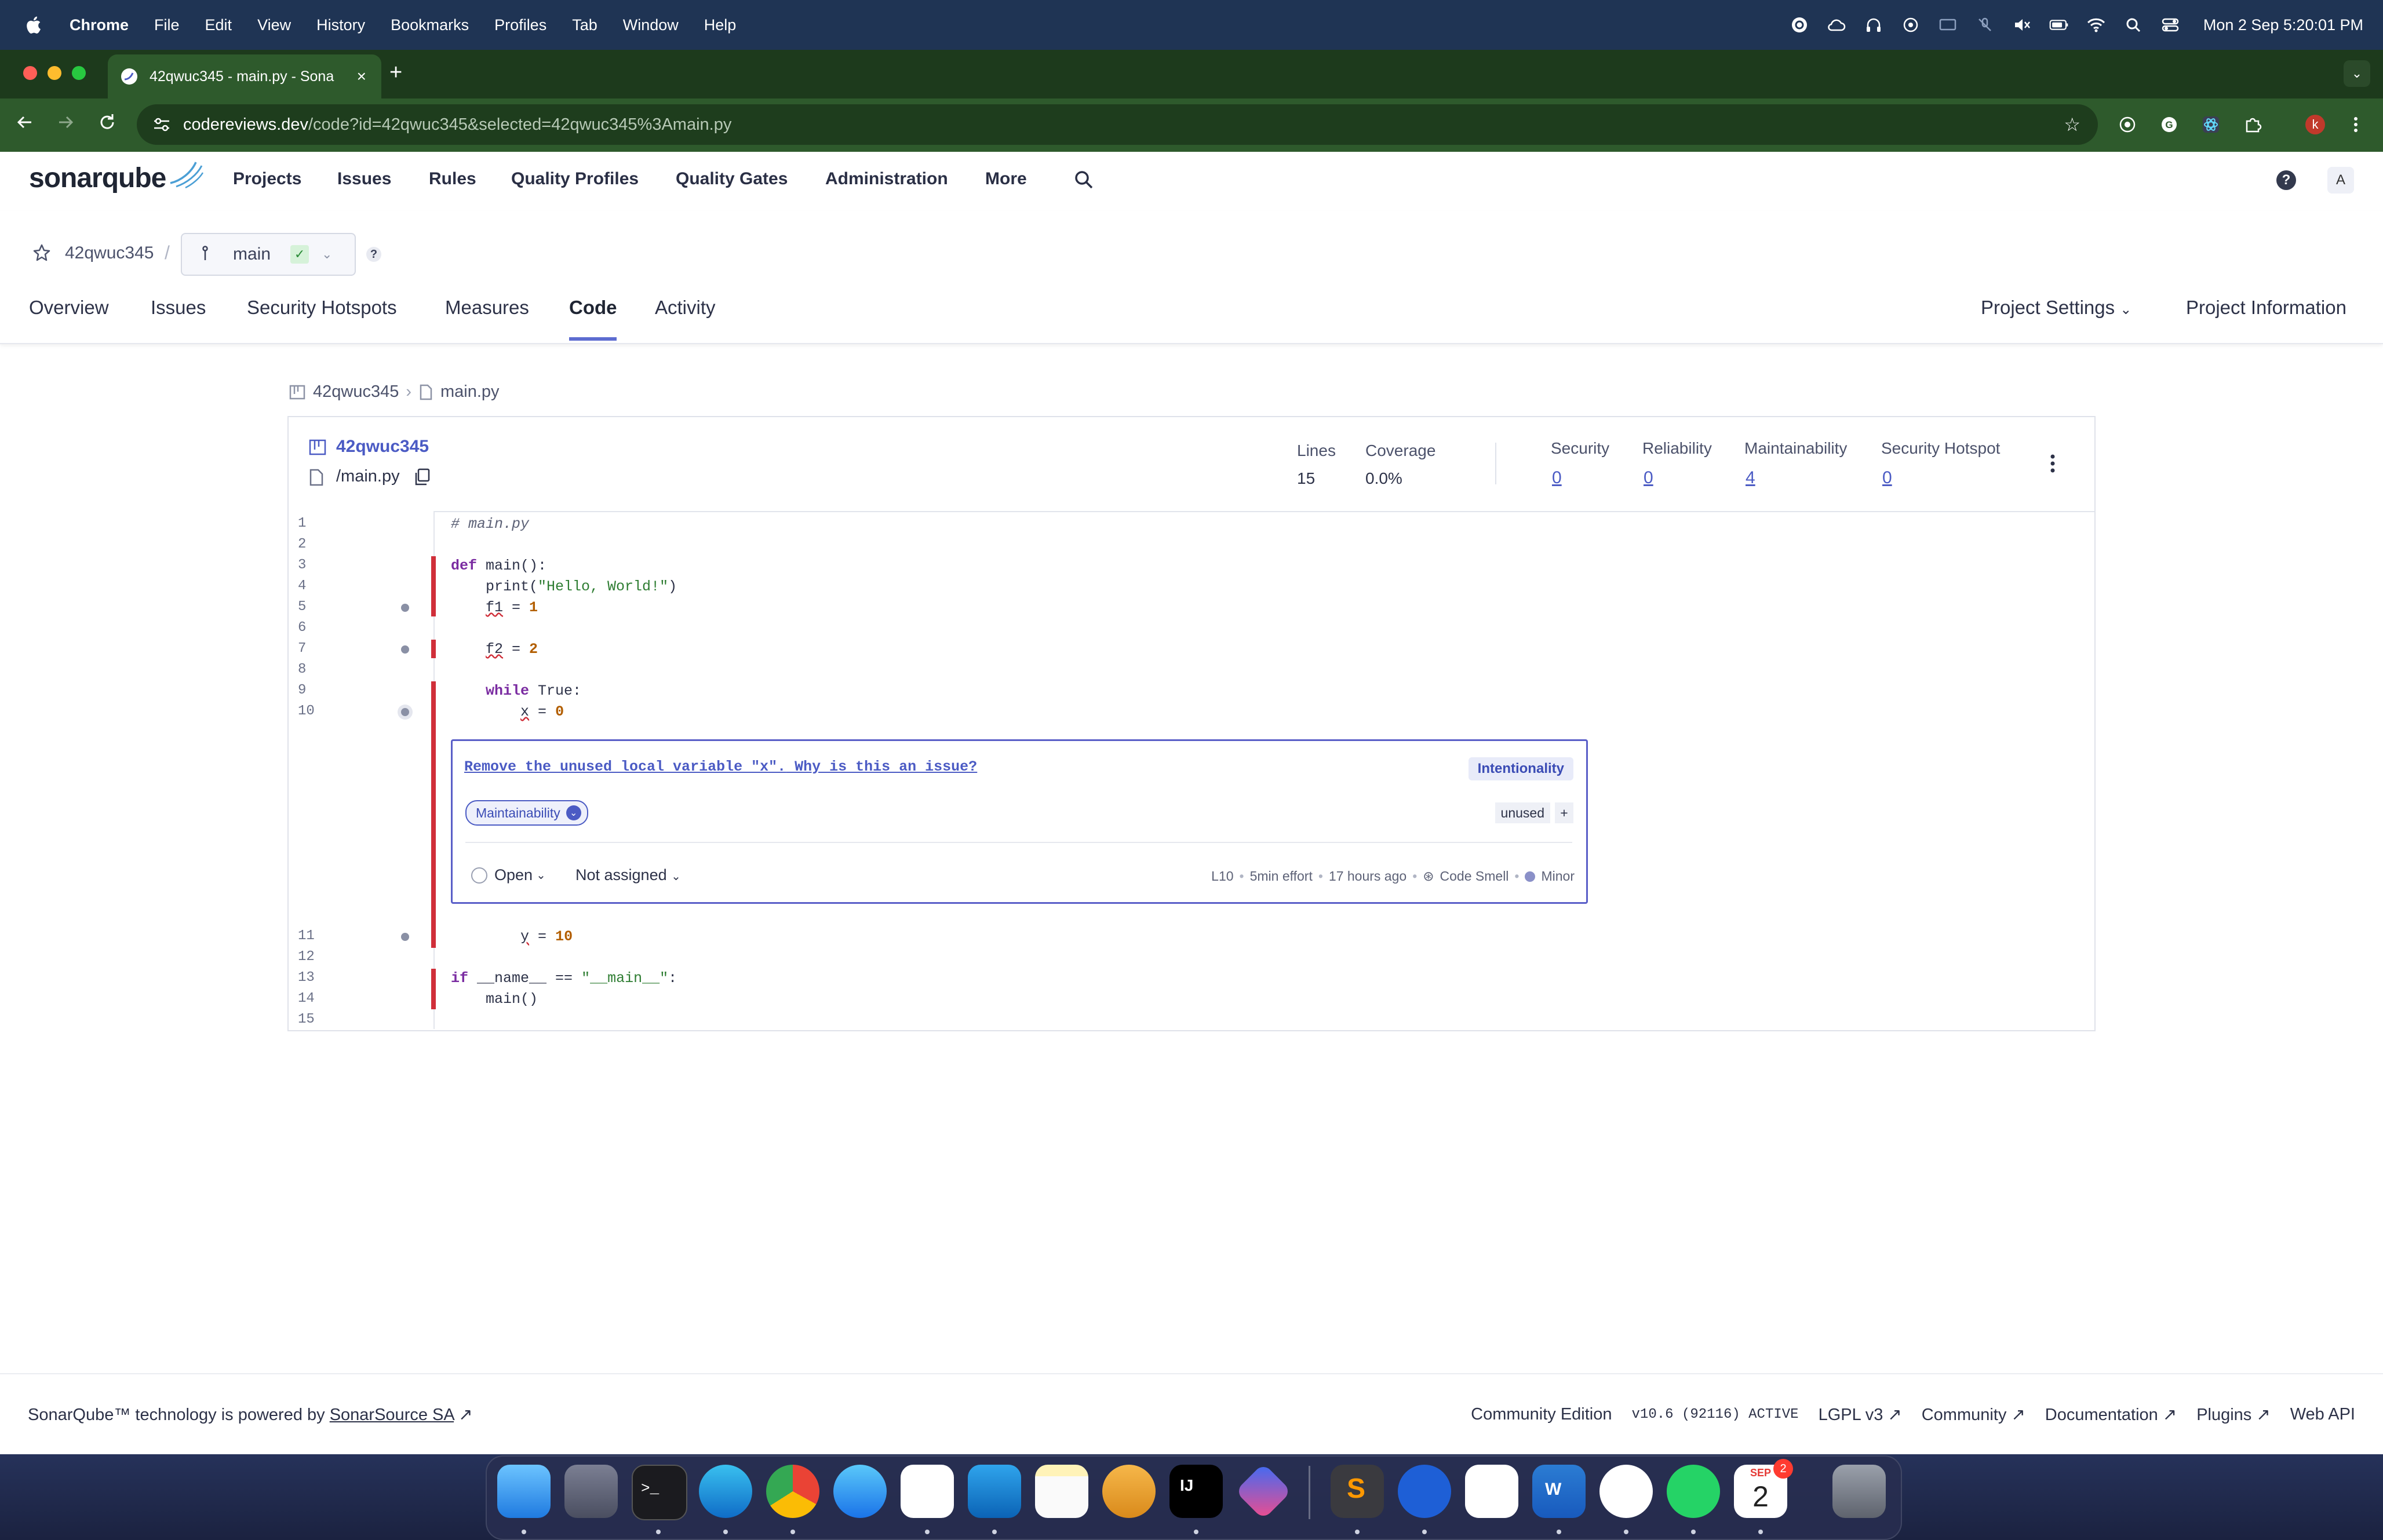 This screenshot has height=1540, width=2383. Describe the element at coordinates (310, 628) in the screenshot. I see `line-number: 6` at that location.